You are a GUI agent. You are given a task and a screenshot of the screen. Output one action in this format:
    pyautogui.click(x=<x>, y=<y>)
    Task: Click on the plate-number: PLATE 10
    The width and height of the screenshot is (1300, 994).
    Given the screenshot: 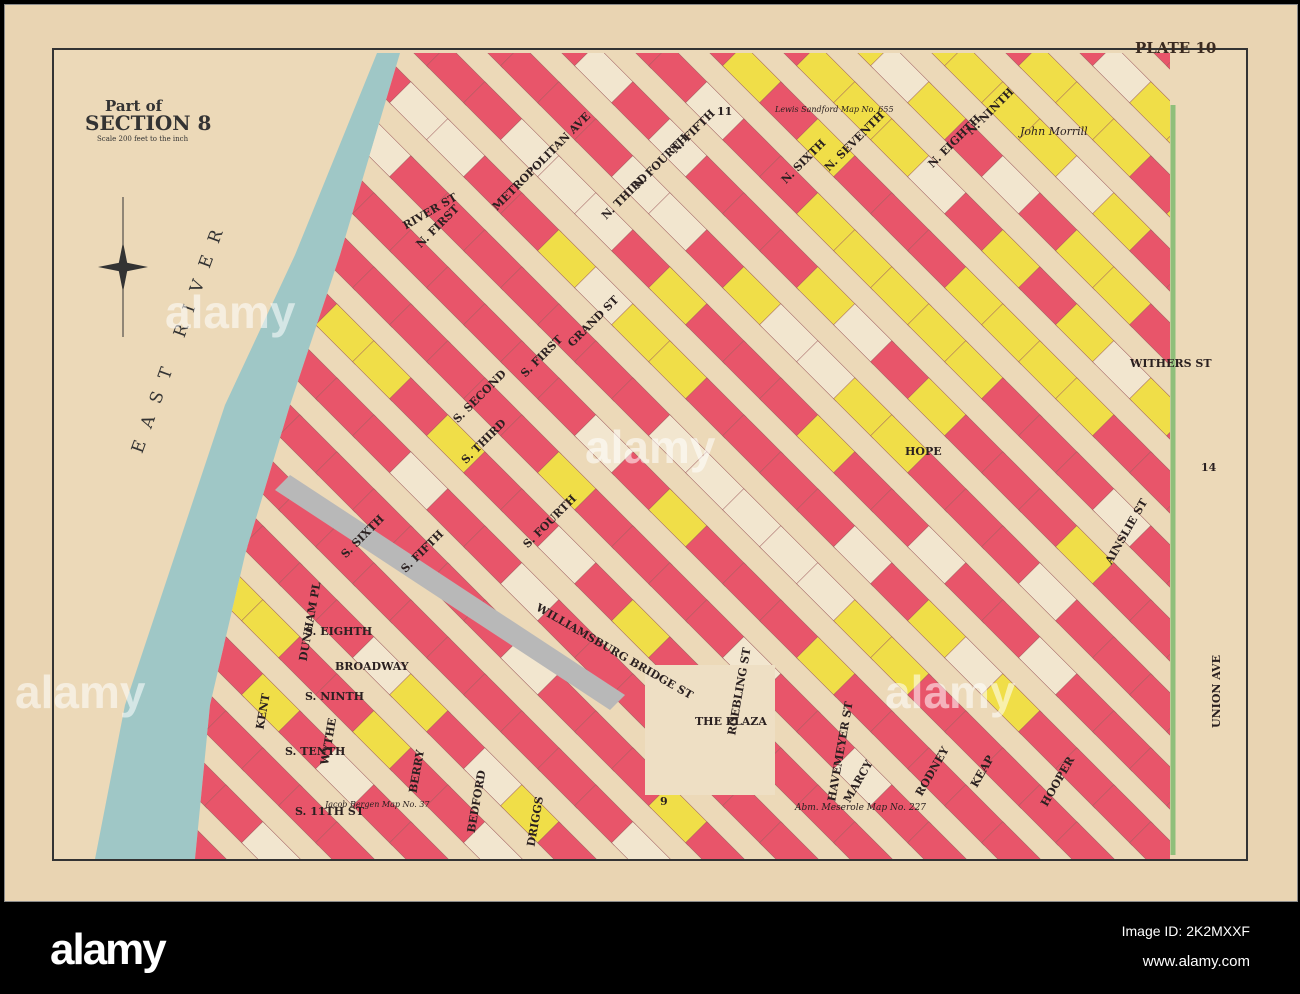 What is the action you would take?
    pyautogui.click(x=1176, y=48)
    